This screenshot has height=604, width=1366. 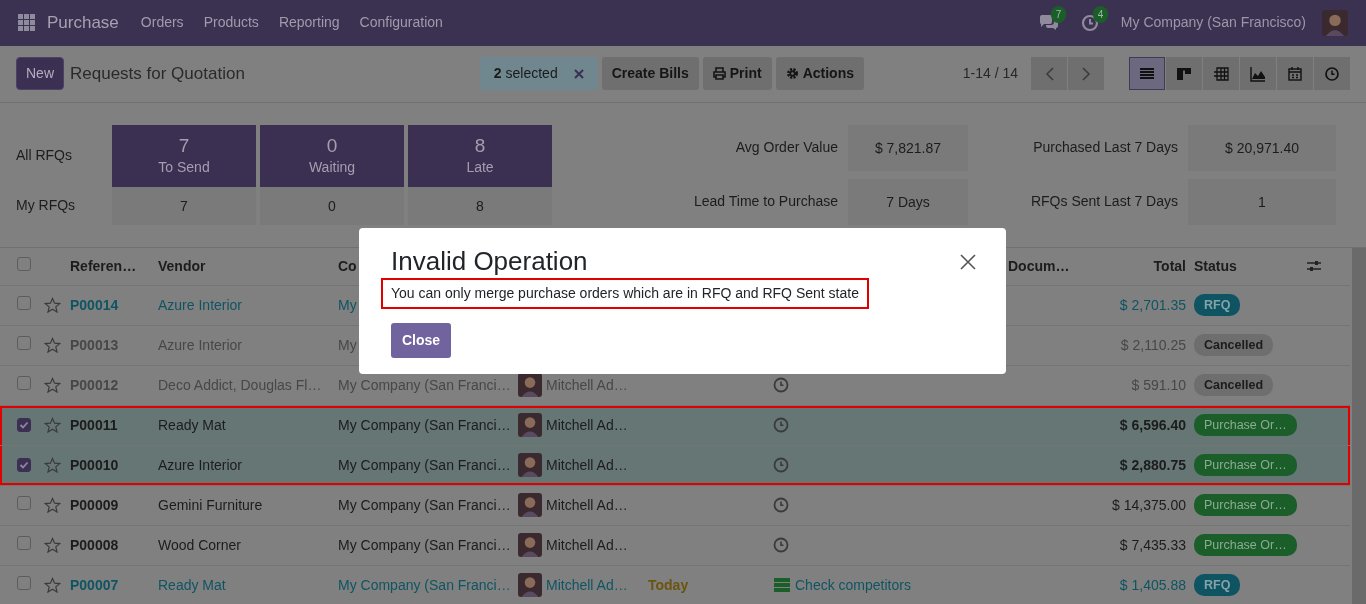 I want to click on table-cell: Gemini Furniture, so click(x=210, y=504).